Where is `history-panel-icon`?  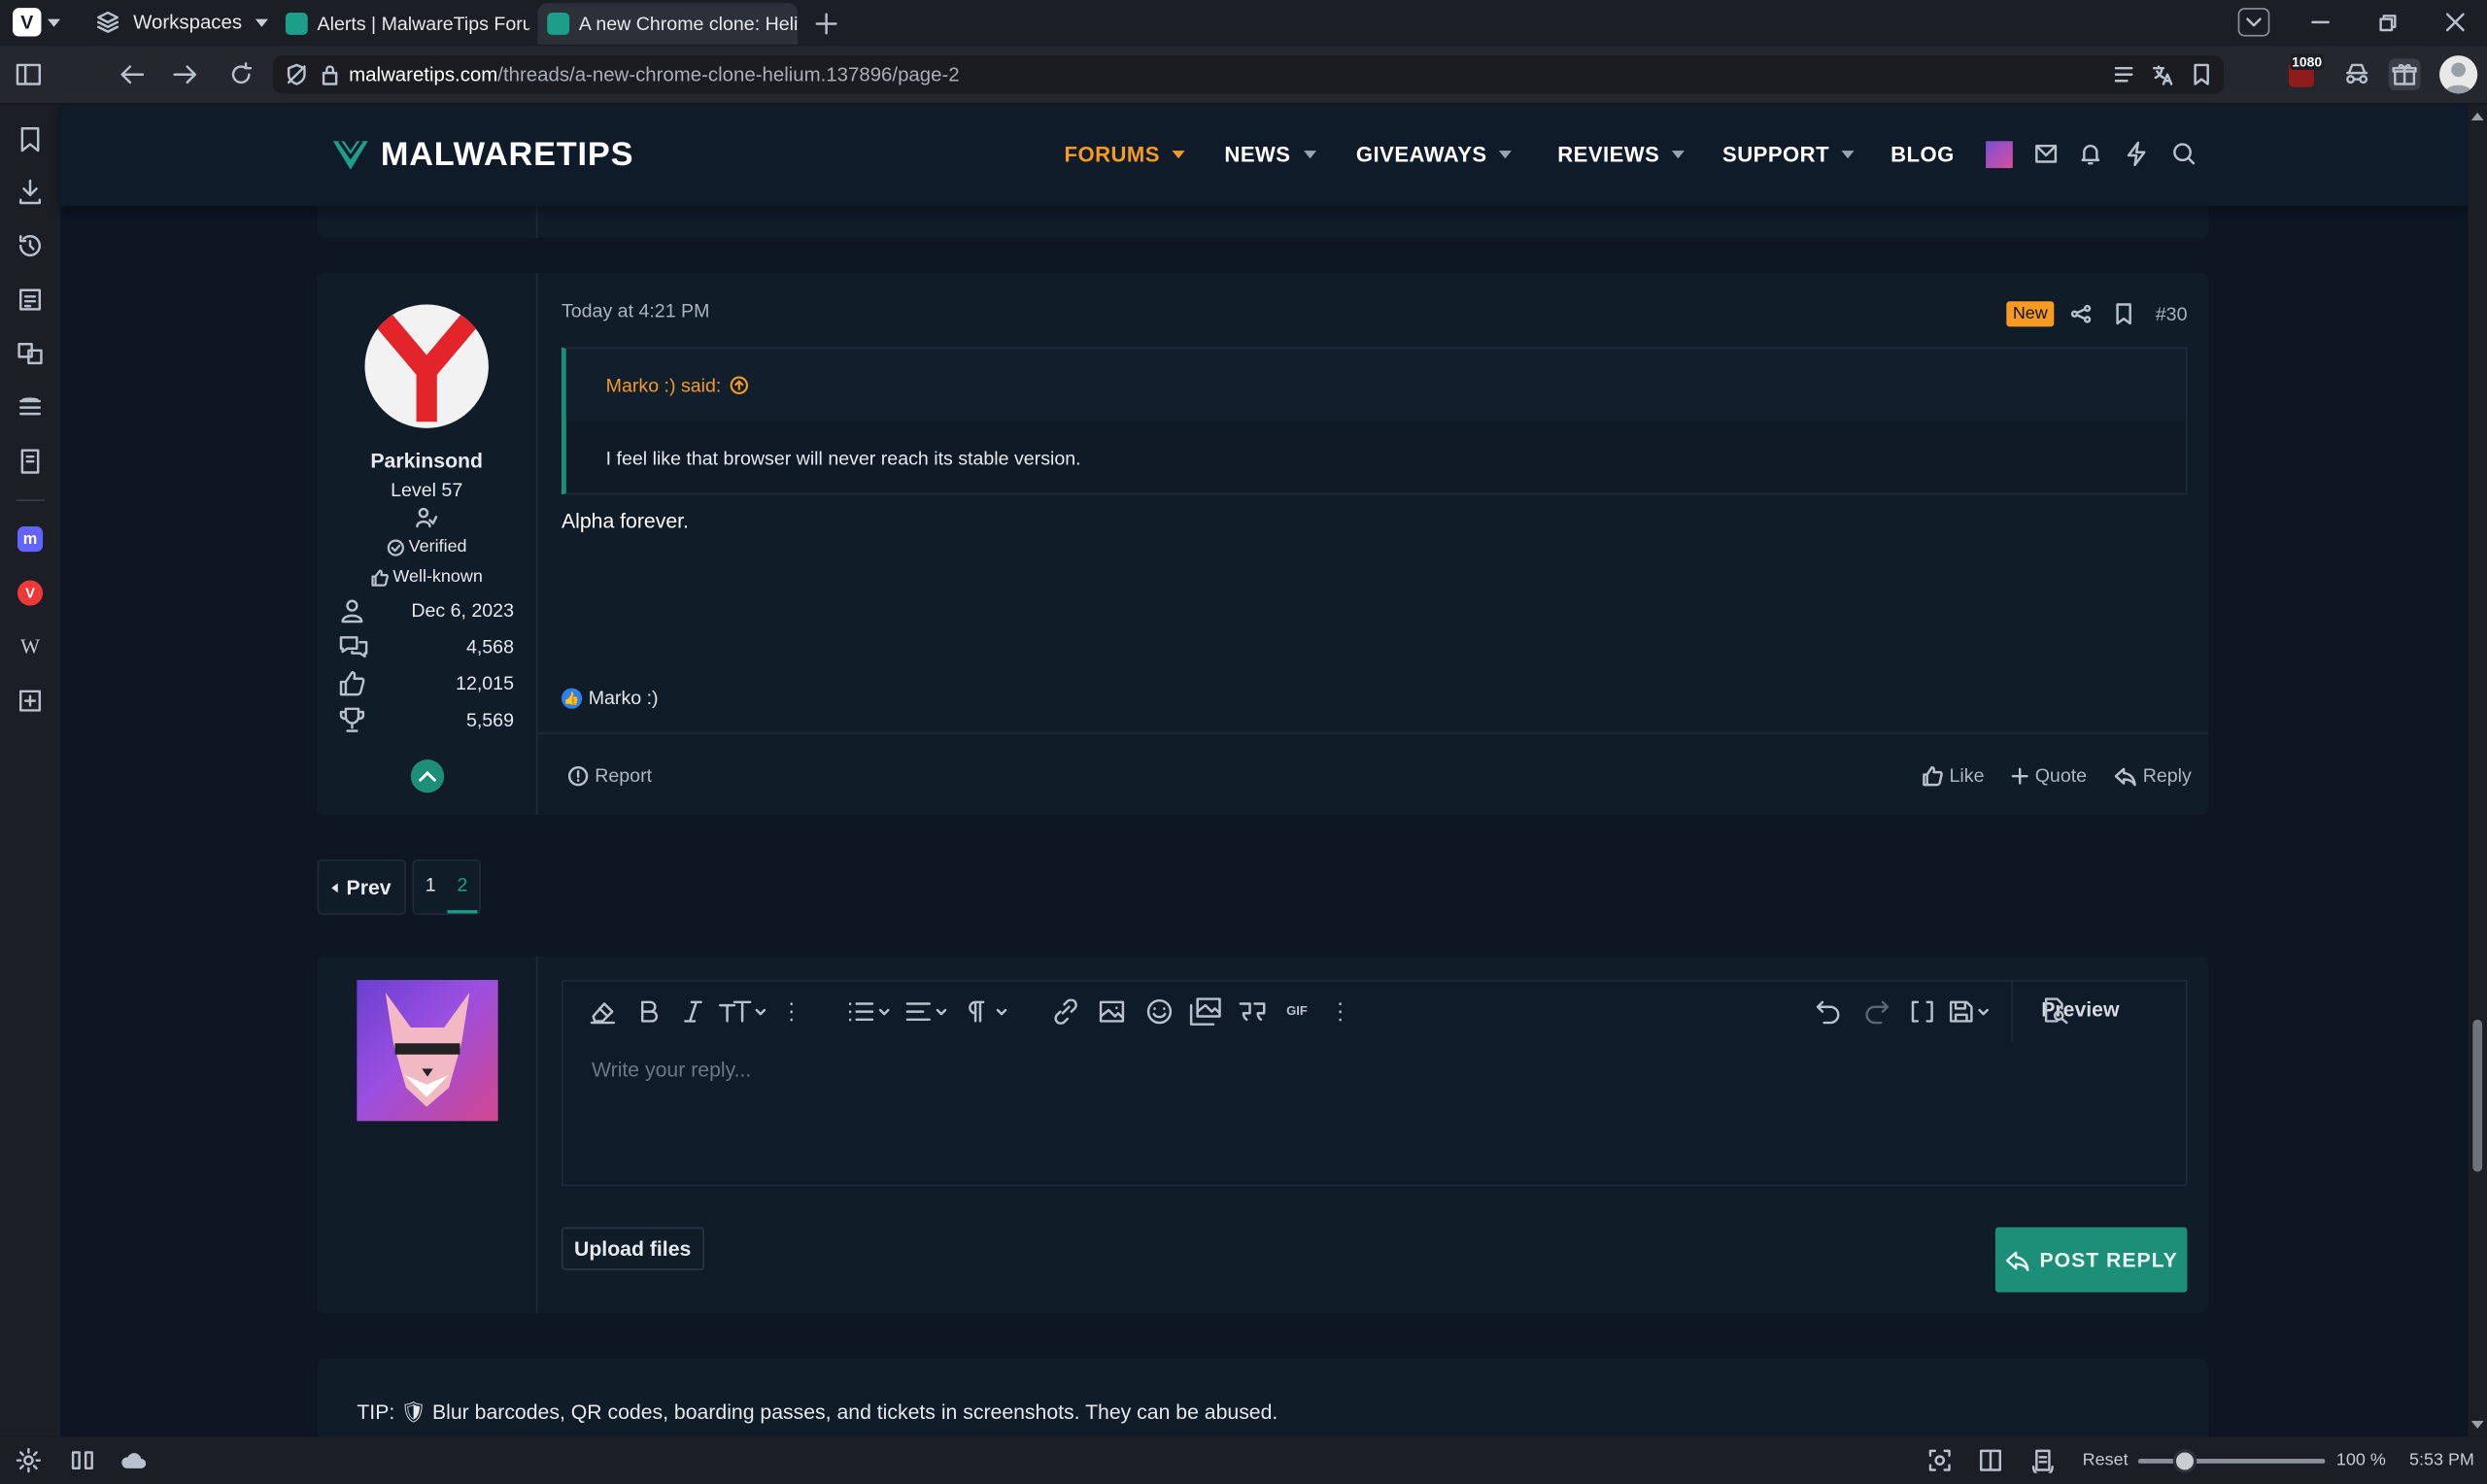
history-panel-icon is located at coordinates (30, 245).